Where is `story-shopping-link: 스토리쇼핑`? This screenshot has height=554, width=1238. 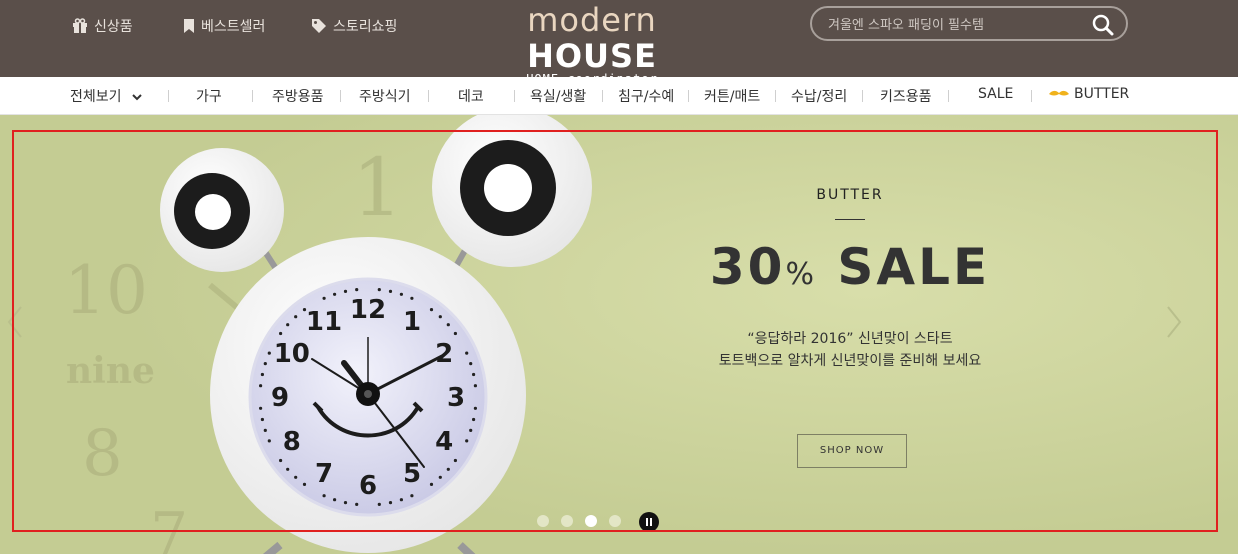
story-shopping-link: 스토리쇼핑 is located at coordinates (354, 26).